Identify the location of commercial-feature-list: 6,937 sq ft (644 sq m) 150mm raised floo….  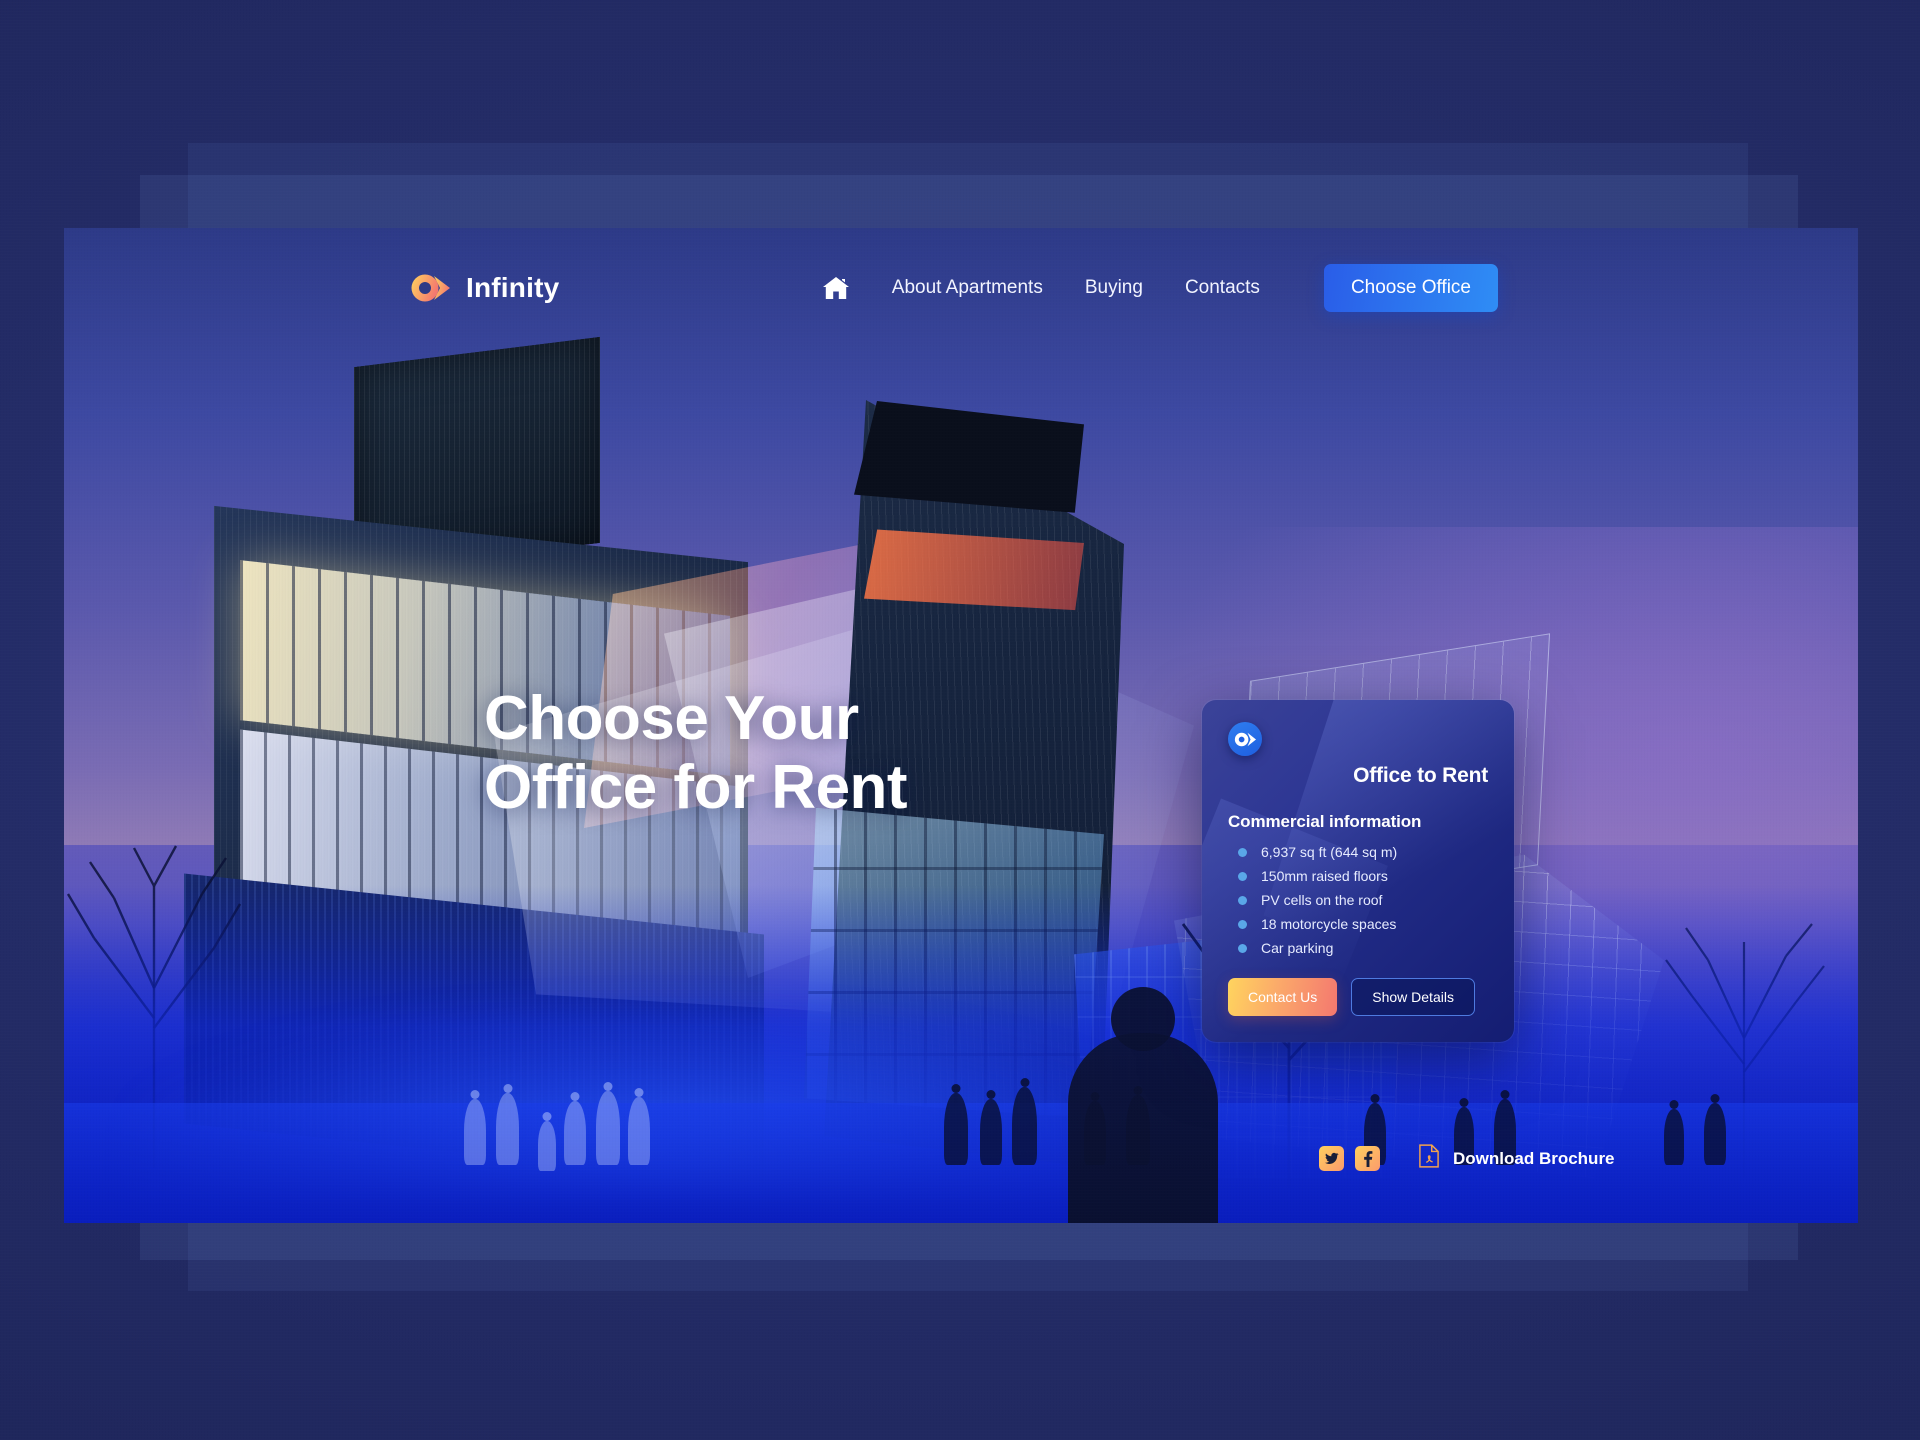
(1358, 900).